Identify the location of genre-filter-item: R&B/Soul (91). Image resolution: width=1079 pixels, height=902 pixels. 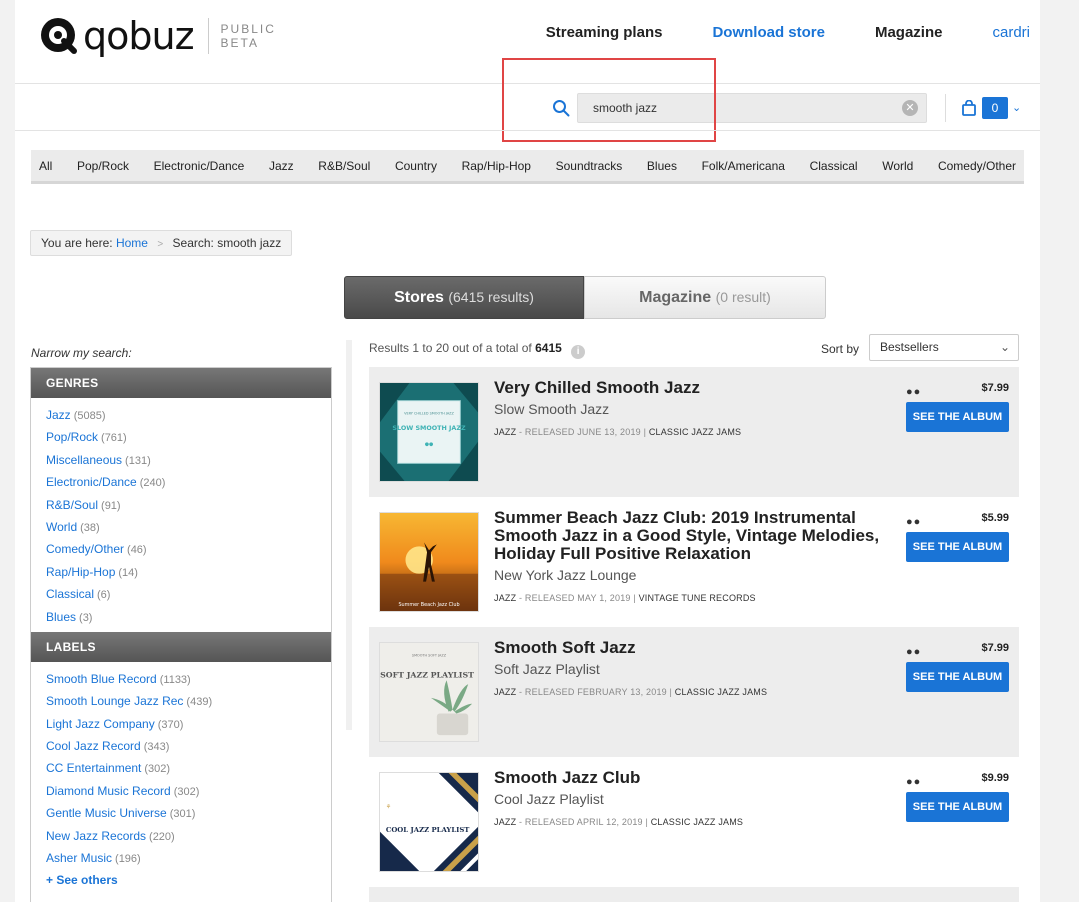
(188, 505).